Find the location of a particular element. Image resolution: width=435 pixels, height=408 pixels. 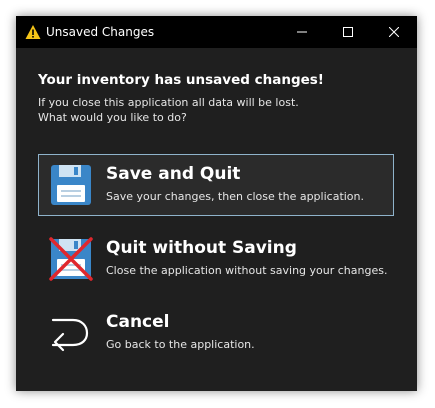

dialog-heading: Your inventory has unsaved changes! is located at coordinates (181, 80).